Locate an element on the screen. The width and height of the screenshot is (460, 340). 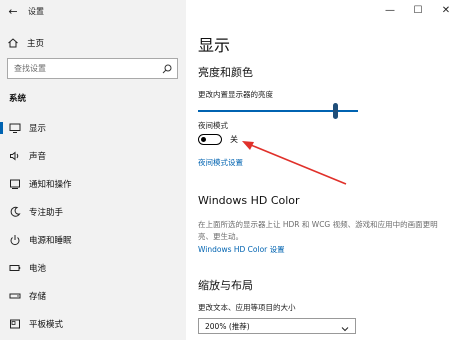
storage-icon is located at coordinates (15, 296).